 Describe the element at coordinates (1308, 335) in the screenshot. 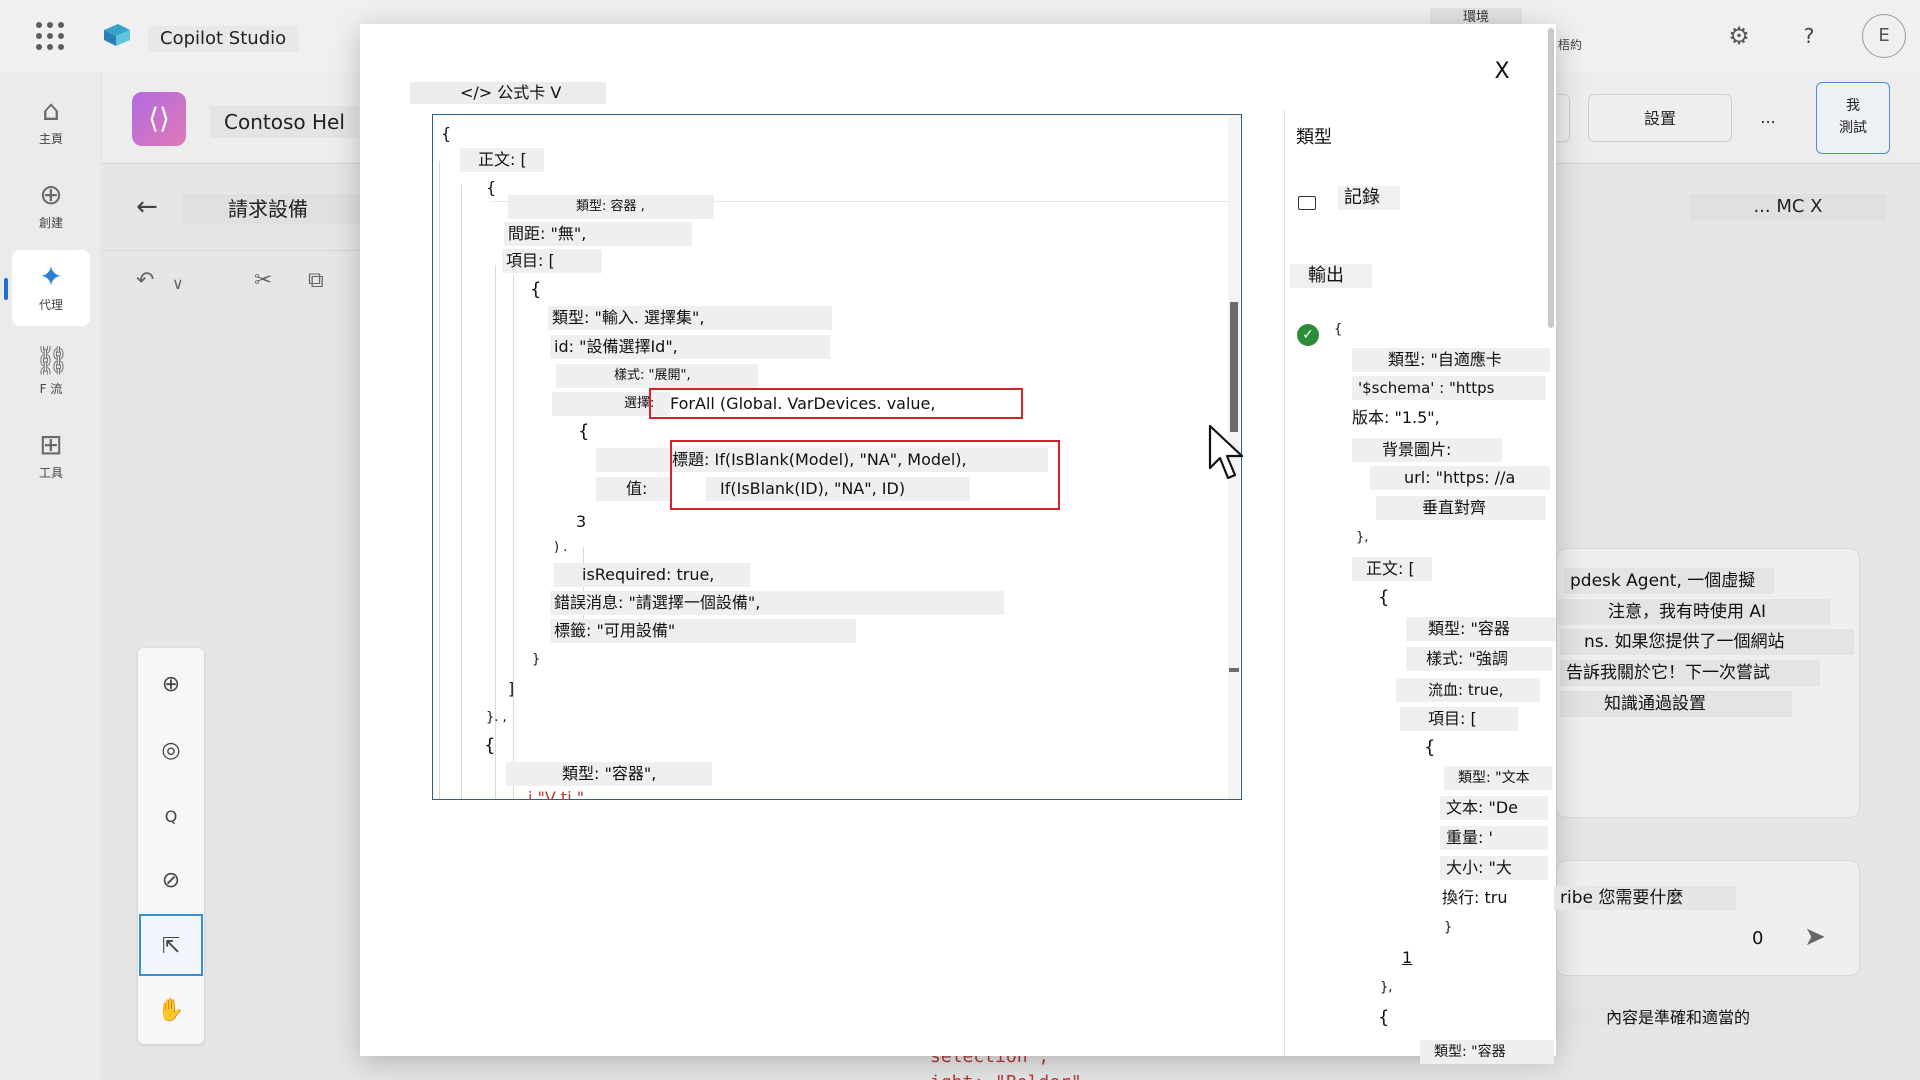

I see `check-success-icon: ✓` at that location.